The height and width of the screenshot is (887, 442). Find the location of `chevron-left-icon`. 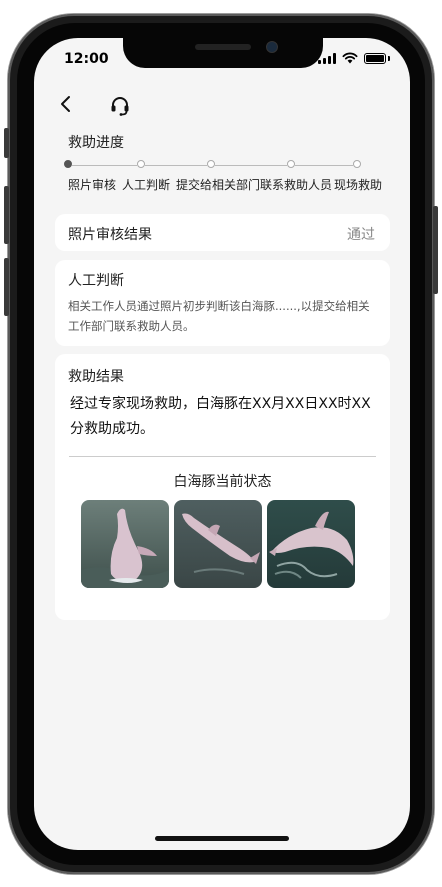

chevron-left-icon is located at coordinates (65, 104).